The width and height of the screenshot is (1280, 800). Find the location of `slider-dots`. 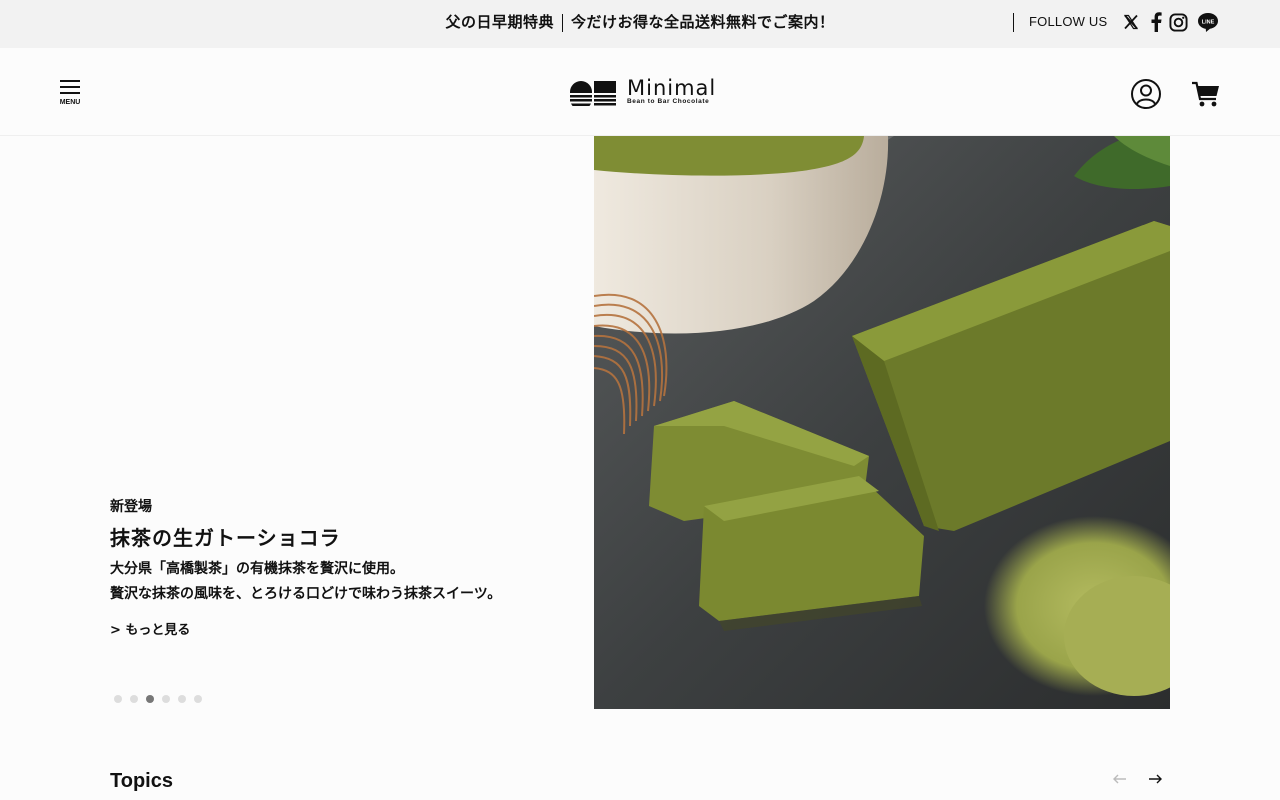

slider-dots is located at coordinates (158, 699).